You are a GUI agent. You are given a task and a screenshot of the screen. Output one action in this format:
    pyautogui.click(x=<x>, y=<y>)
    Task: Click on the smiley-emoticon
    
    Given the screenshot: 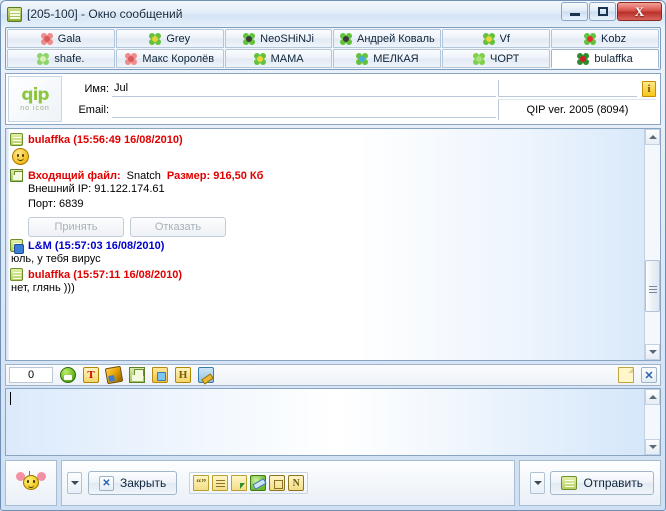 What is the action you would take?
    pyautogui.click(x=20, y=156)
    